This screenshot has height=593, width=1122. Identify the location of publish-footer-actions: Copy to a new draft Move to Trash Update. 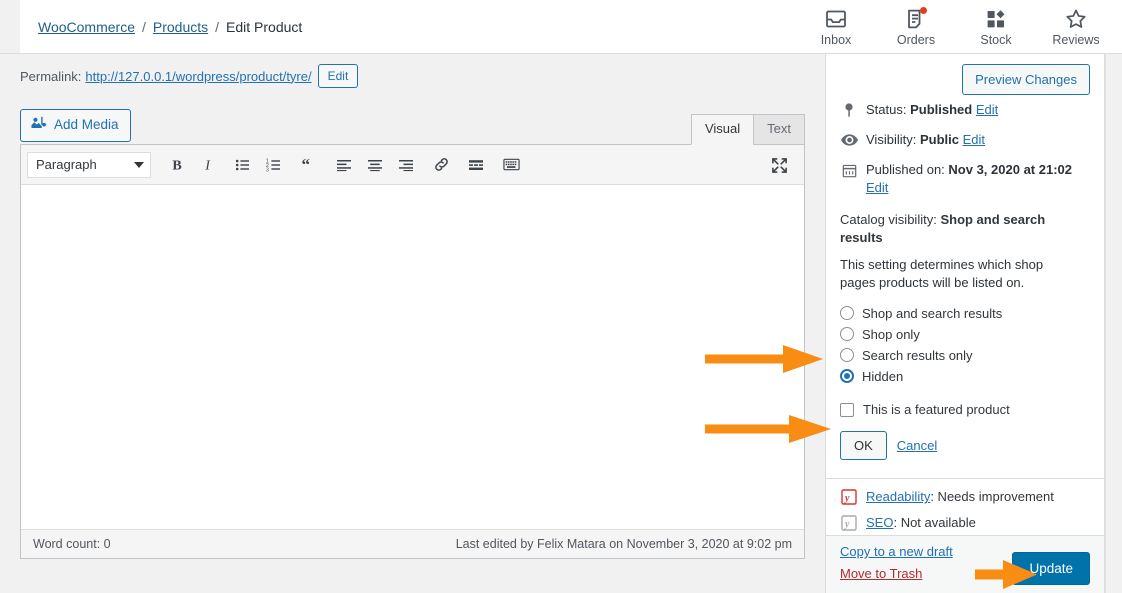
(965, 564).